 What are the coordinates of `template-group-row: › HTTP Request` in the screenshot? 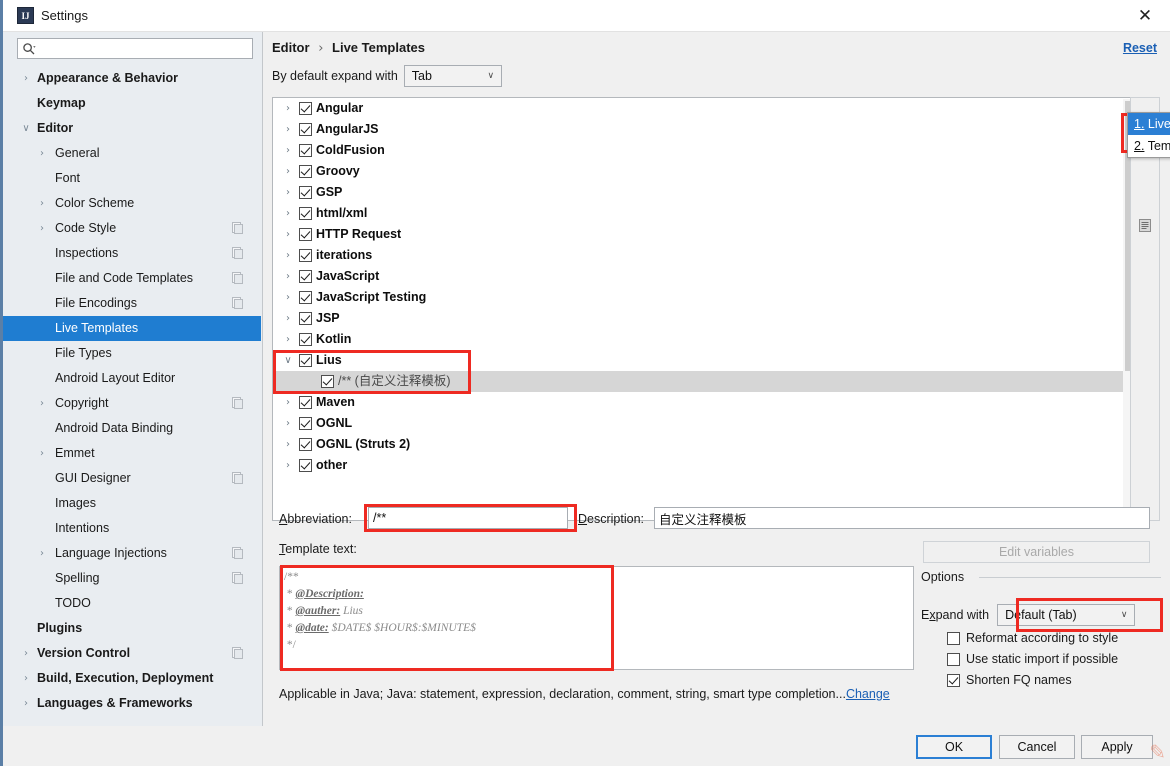 It's located at (705, 234).